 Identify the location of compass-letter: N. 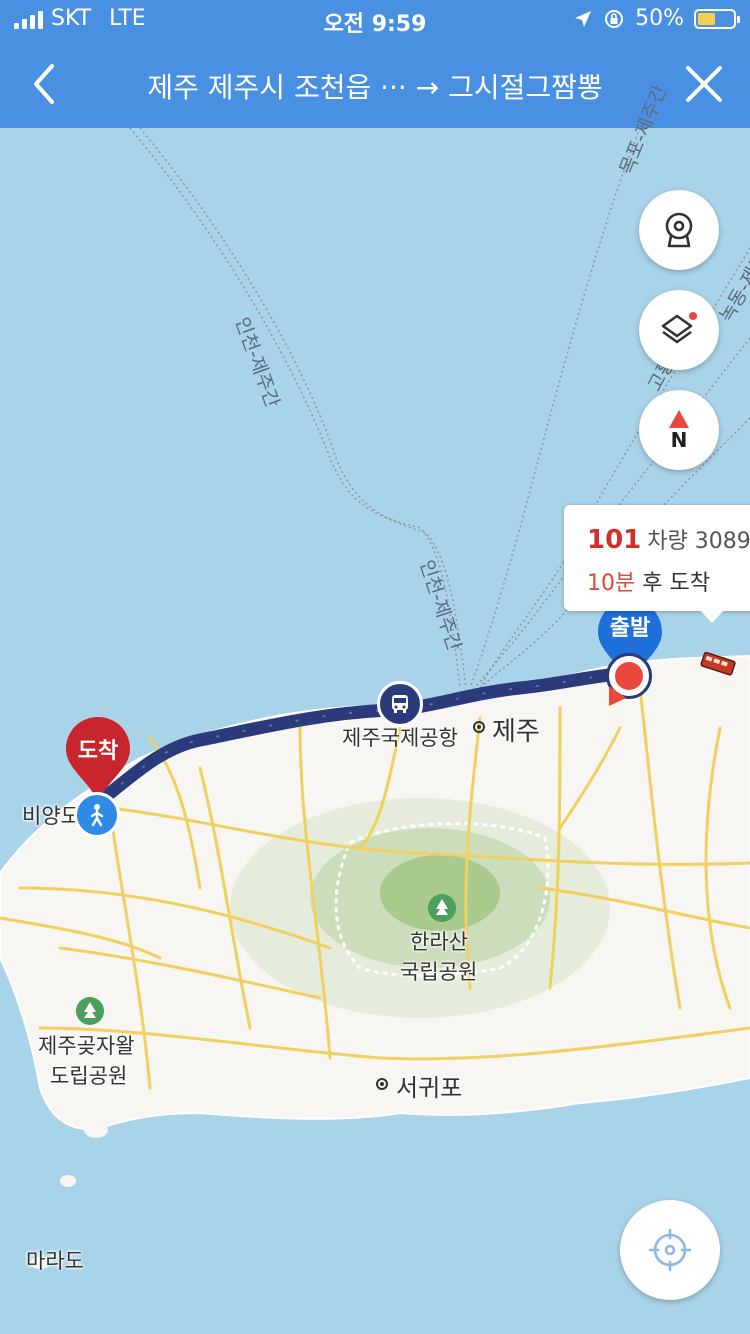
(679, 440).